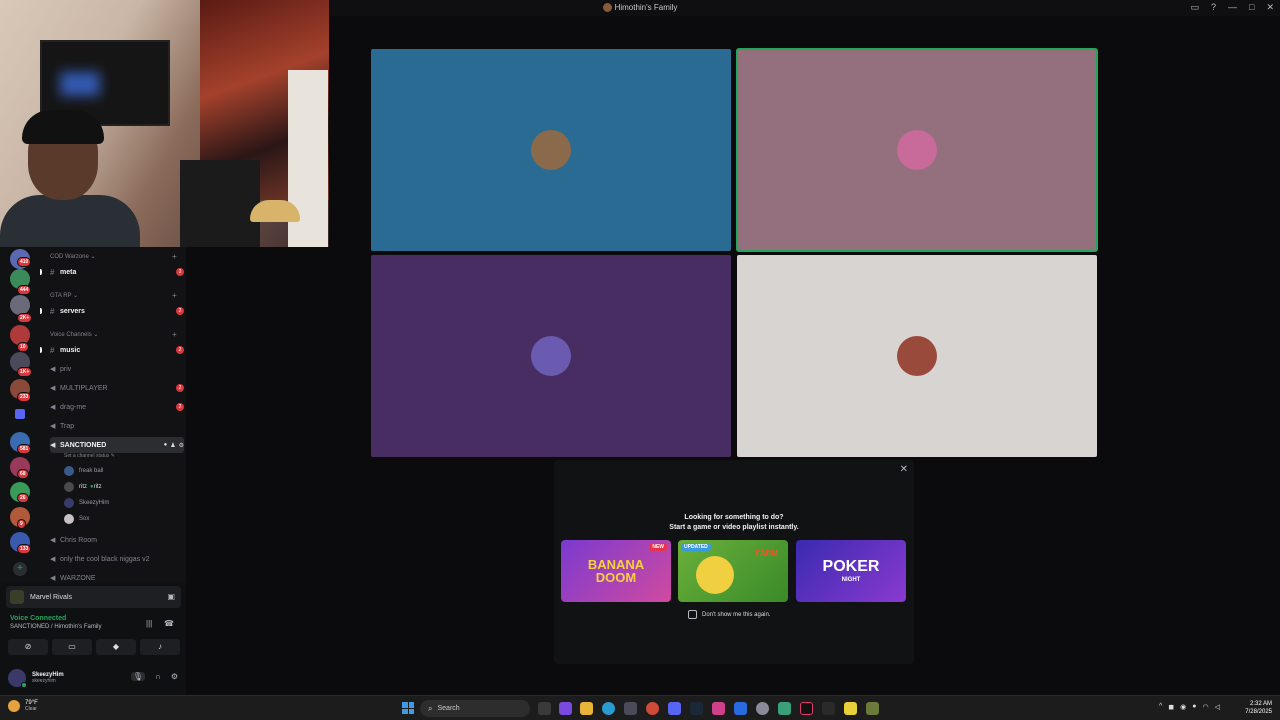 Image resolution: width=1280 pixels, height=720 pixels. I want to click on instagram-icon, so click(718, 708).